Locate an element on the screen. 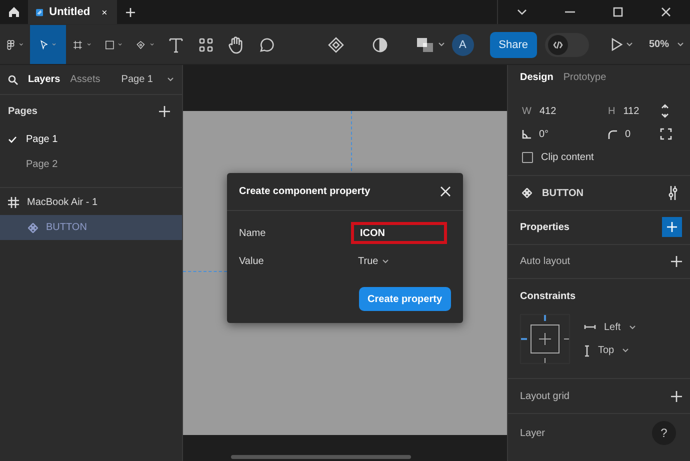 Image resolution: width=690 pixels, height=461 pixels. help-button: ? is located at coordinates (664, 433).